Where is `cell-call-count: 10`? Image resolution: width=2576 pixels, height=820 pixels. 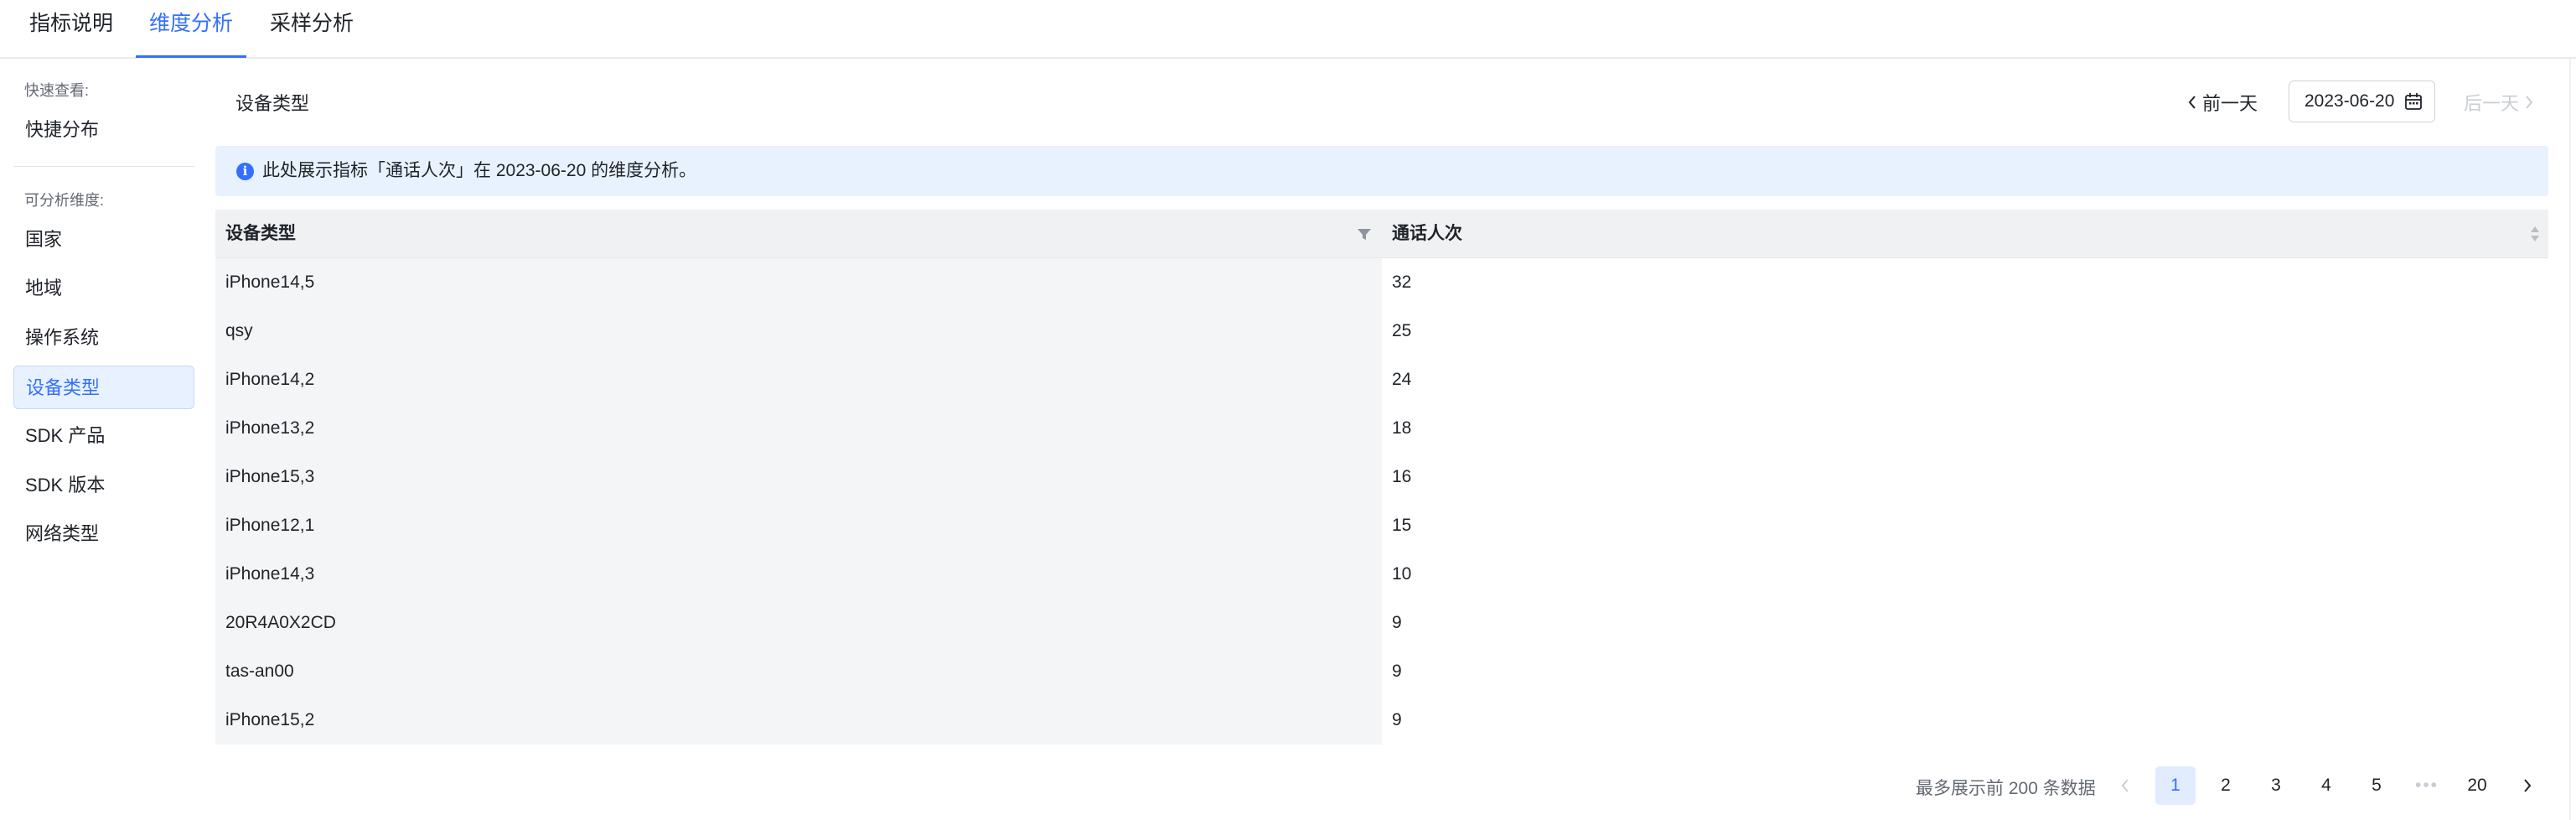
cell-call-count: 10 is located at coordinates (1402, 574).